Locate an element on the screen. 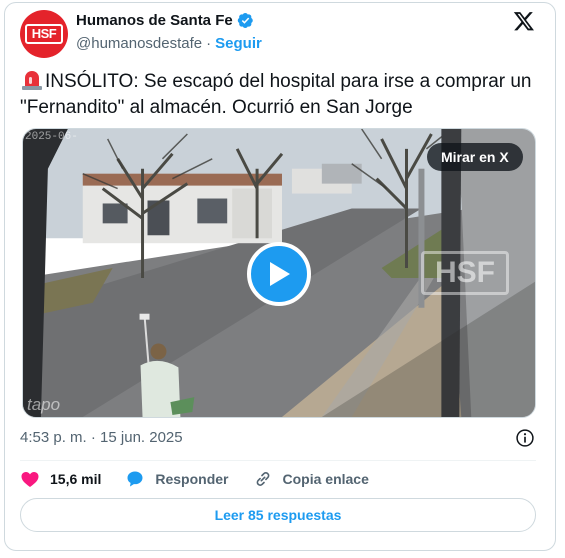  link-icon is located at coordinates (262, 479).